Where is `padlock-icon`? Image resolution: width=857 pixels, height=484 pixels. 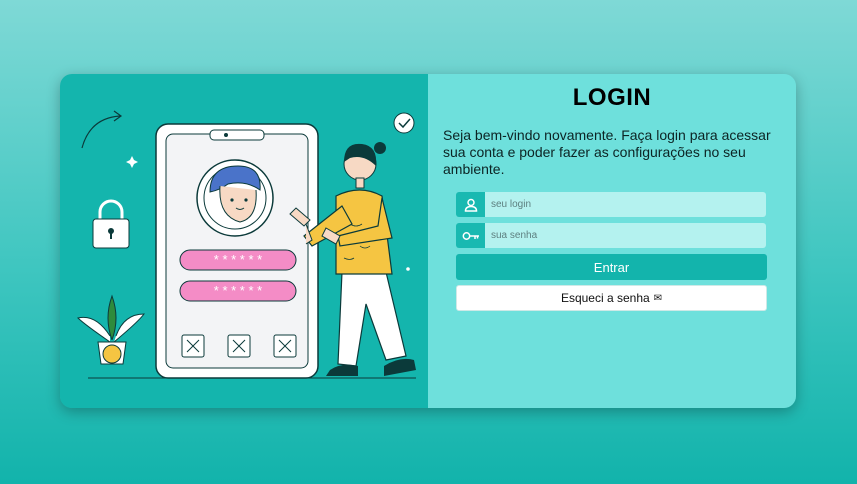
padlock-icon is located at coordinates (111, 224).